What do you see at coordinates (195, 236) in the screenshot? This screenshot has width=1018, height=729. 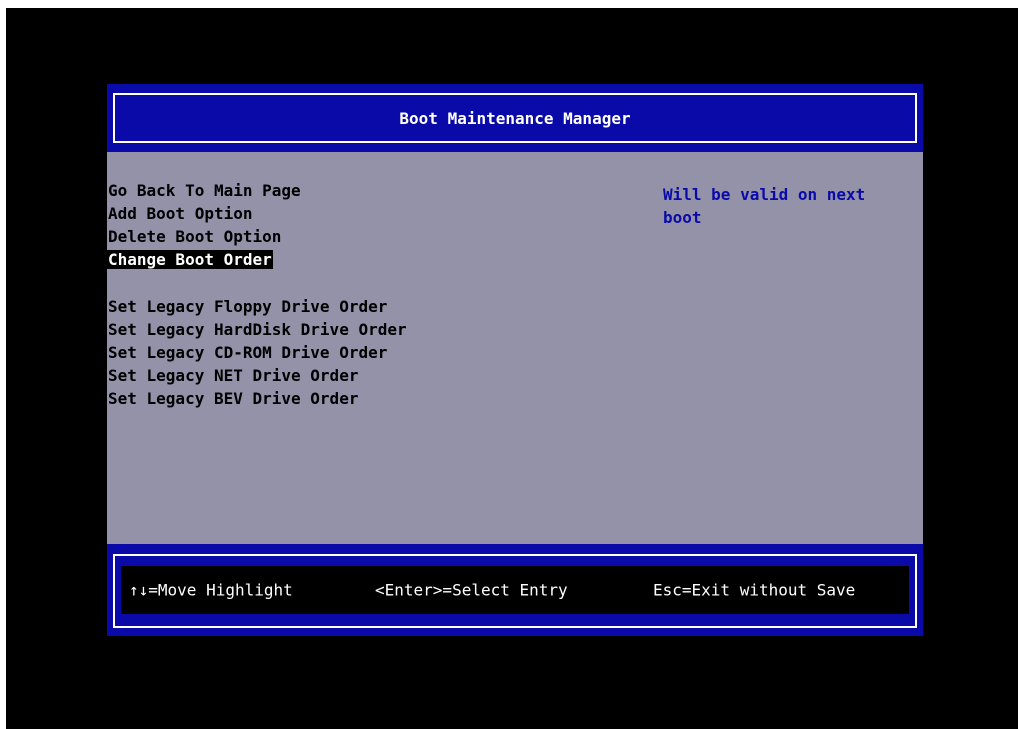 I see `menu-item-label: Delete Boot Option` at bounding box center [195, 236].